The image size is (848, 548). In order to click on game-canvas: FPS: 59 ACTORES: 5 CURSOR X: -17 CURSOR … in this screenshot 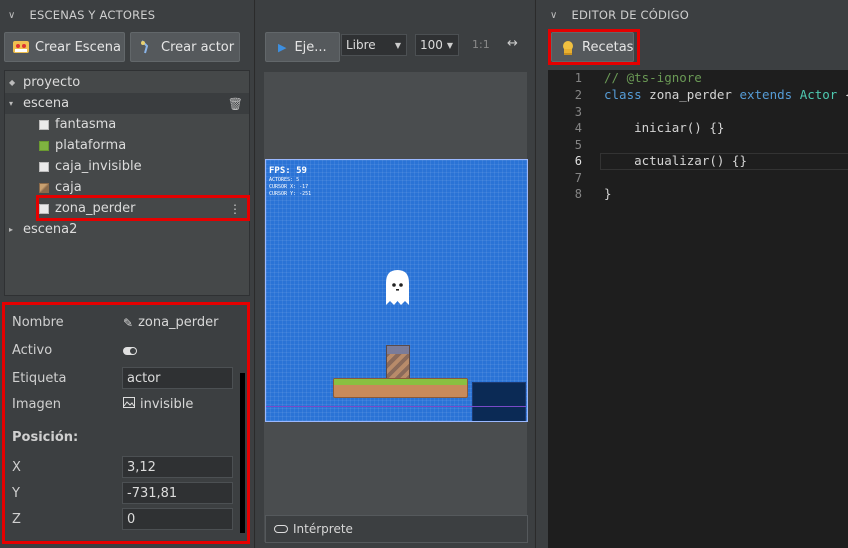, I will do `click(396, 290)`.